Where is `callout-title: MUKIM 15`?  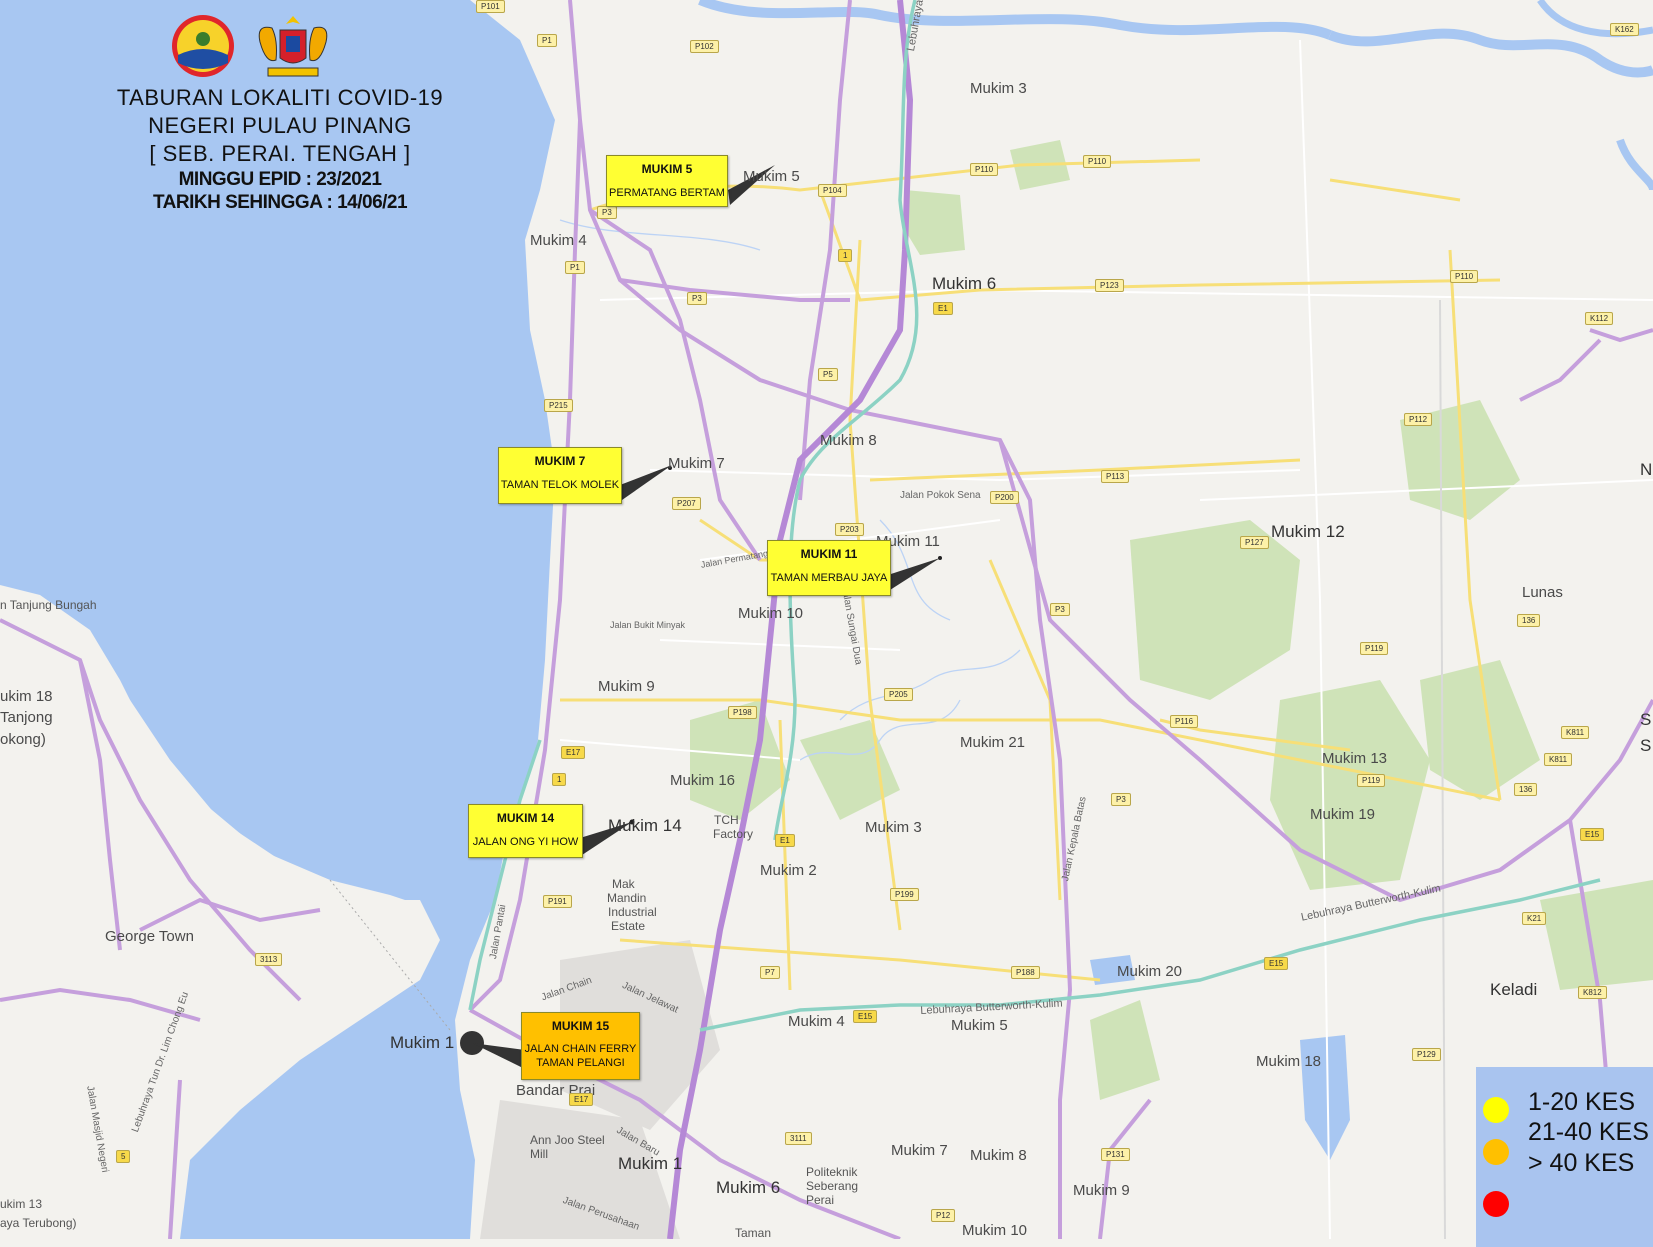 callout-title: MUKIM 15 is located at coordinates (580, 1026).